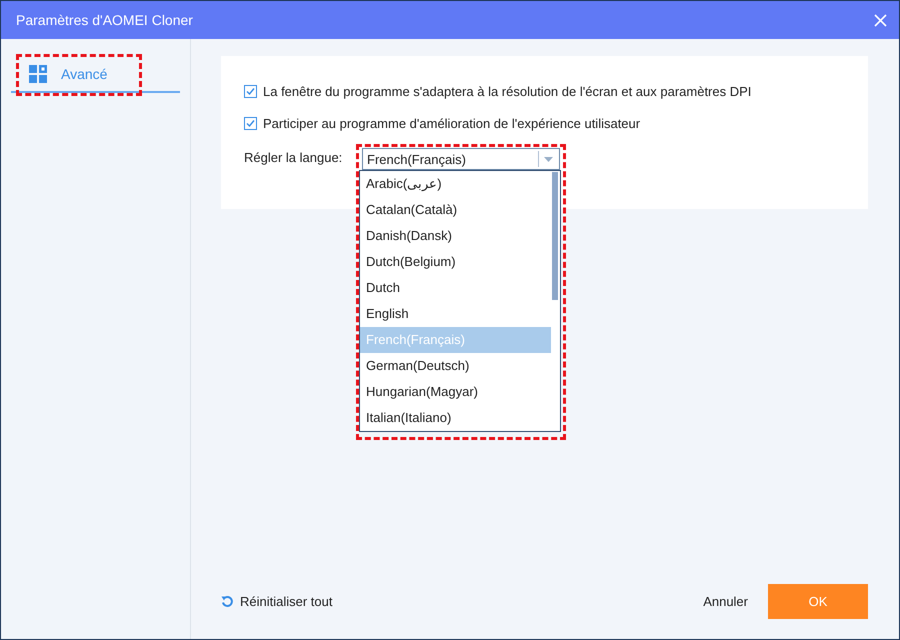  I want to click on language-option: German(Deutsch), so click(455, 366).